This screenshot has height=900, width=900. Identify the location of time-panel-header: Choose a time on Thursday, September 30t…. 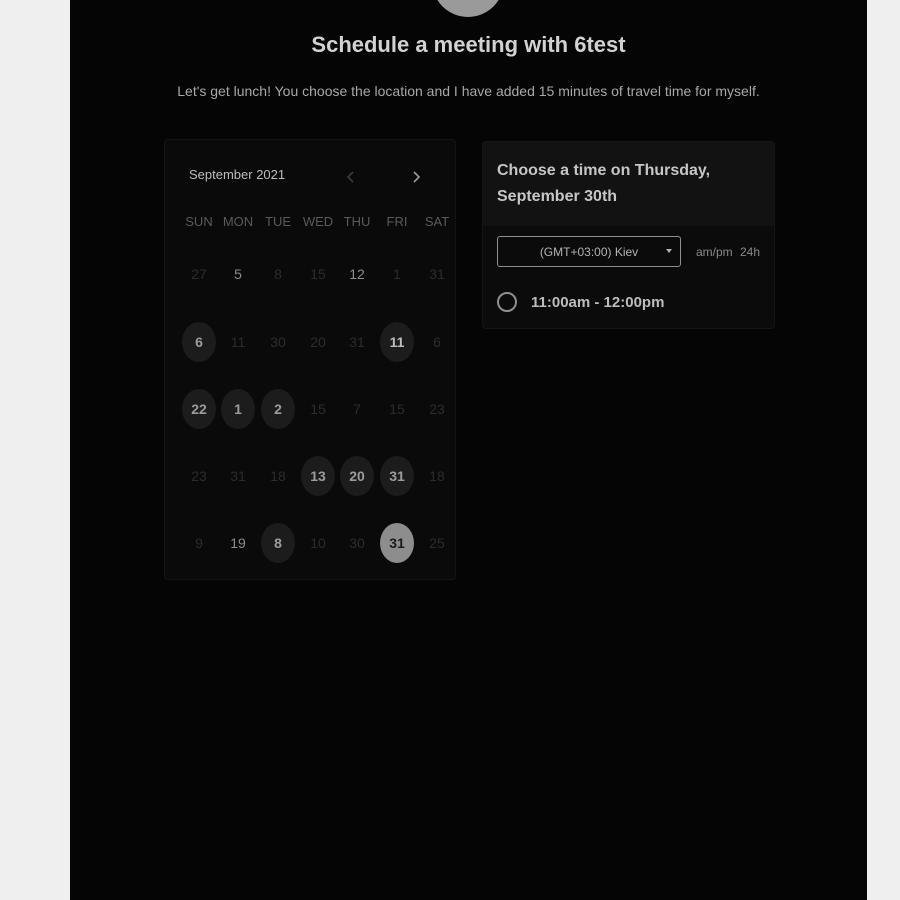
(628, 184).